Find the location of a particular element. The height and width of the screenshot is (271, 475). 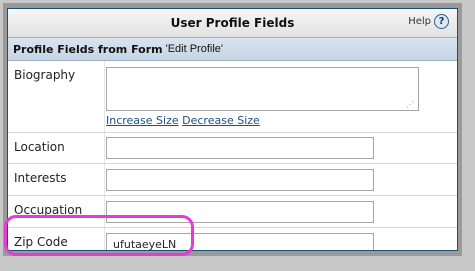

row-occupation: Occupation is located at coordinates (232, 212).